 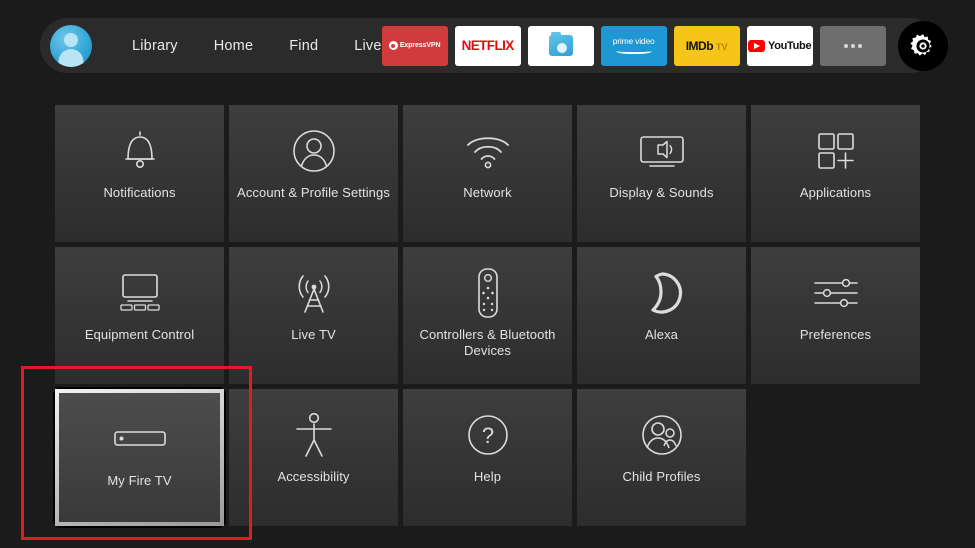 What do you see at coordinates (662, 293) in the screenshot?
I see `alexa-ring-icon` at bounding box center [662, 293].